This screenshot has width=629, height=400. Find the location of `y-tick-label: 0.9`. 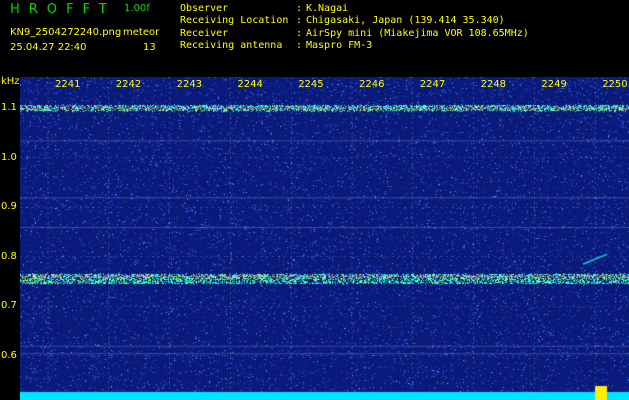

y-tick-label: 0.9 is located at coordinates (9, 207).